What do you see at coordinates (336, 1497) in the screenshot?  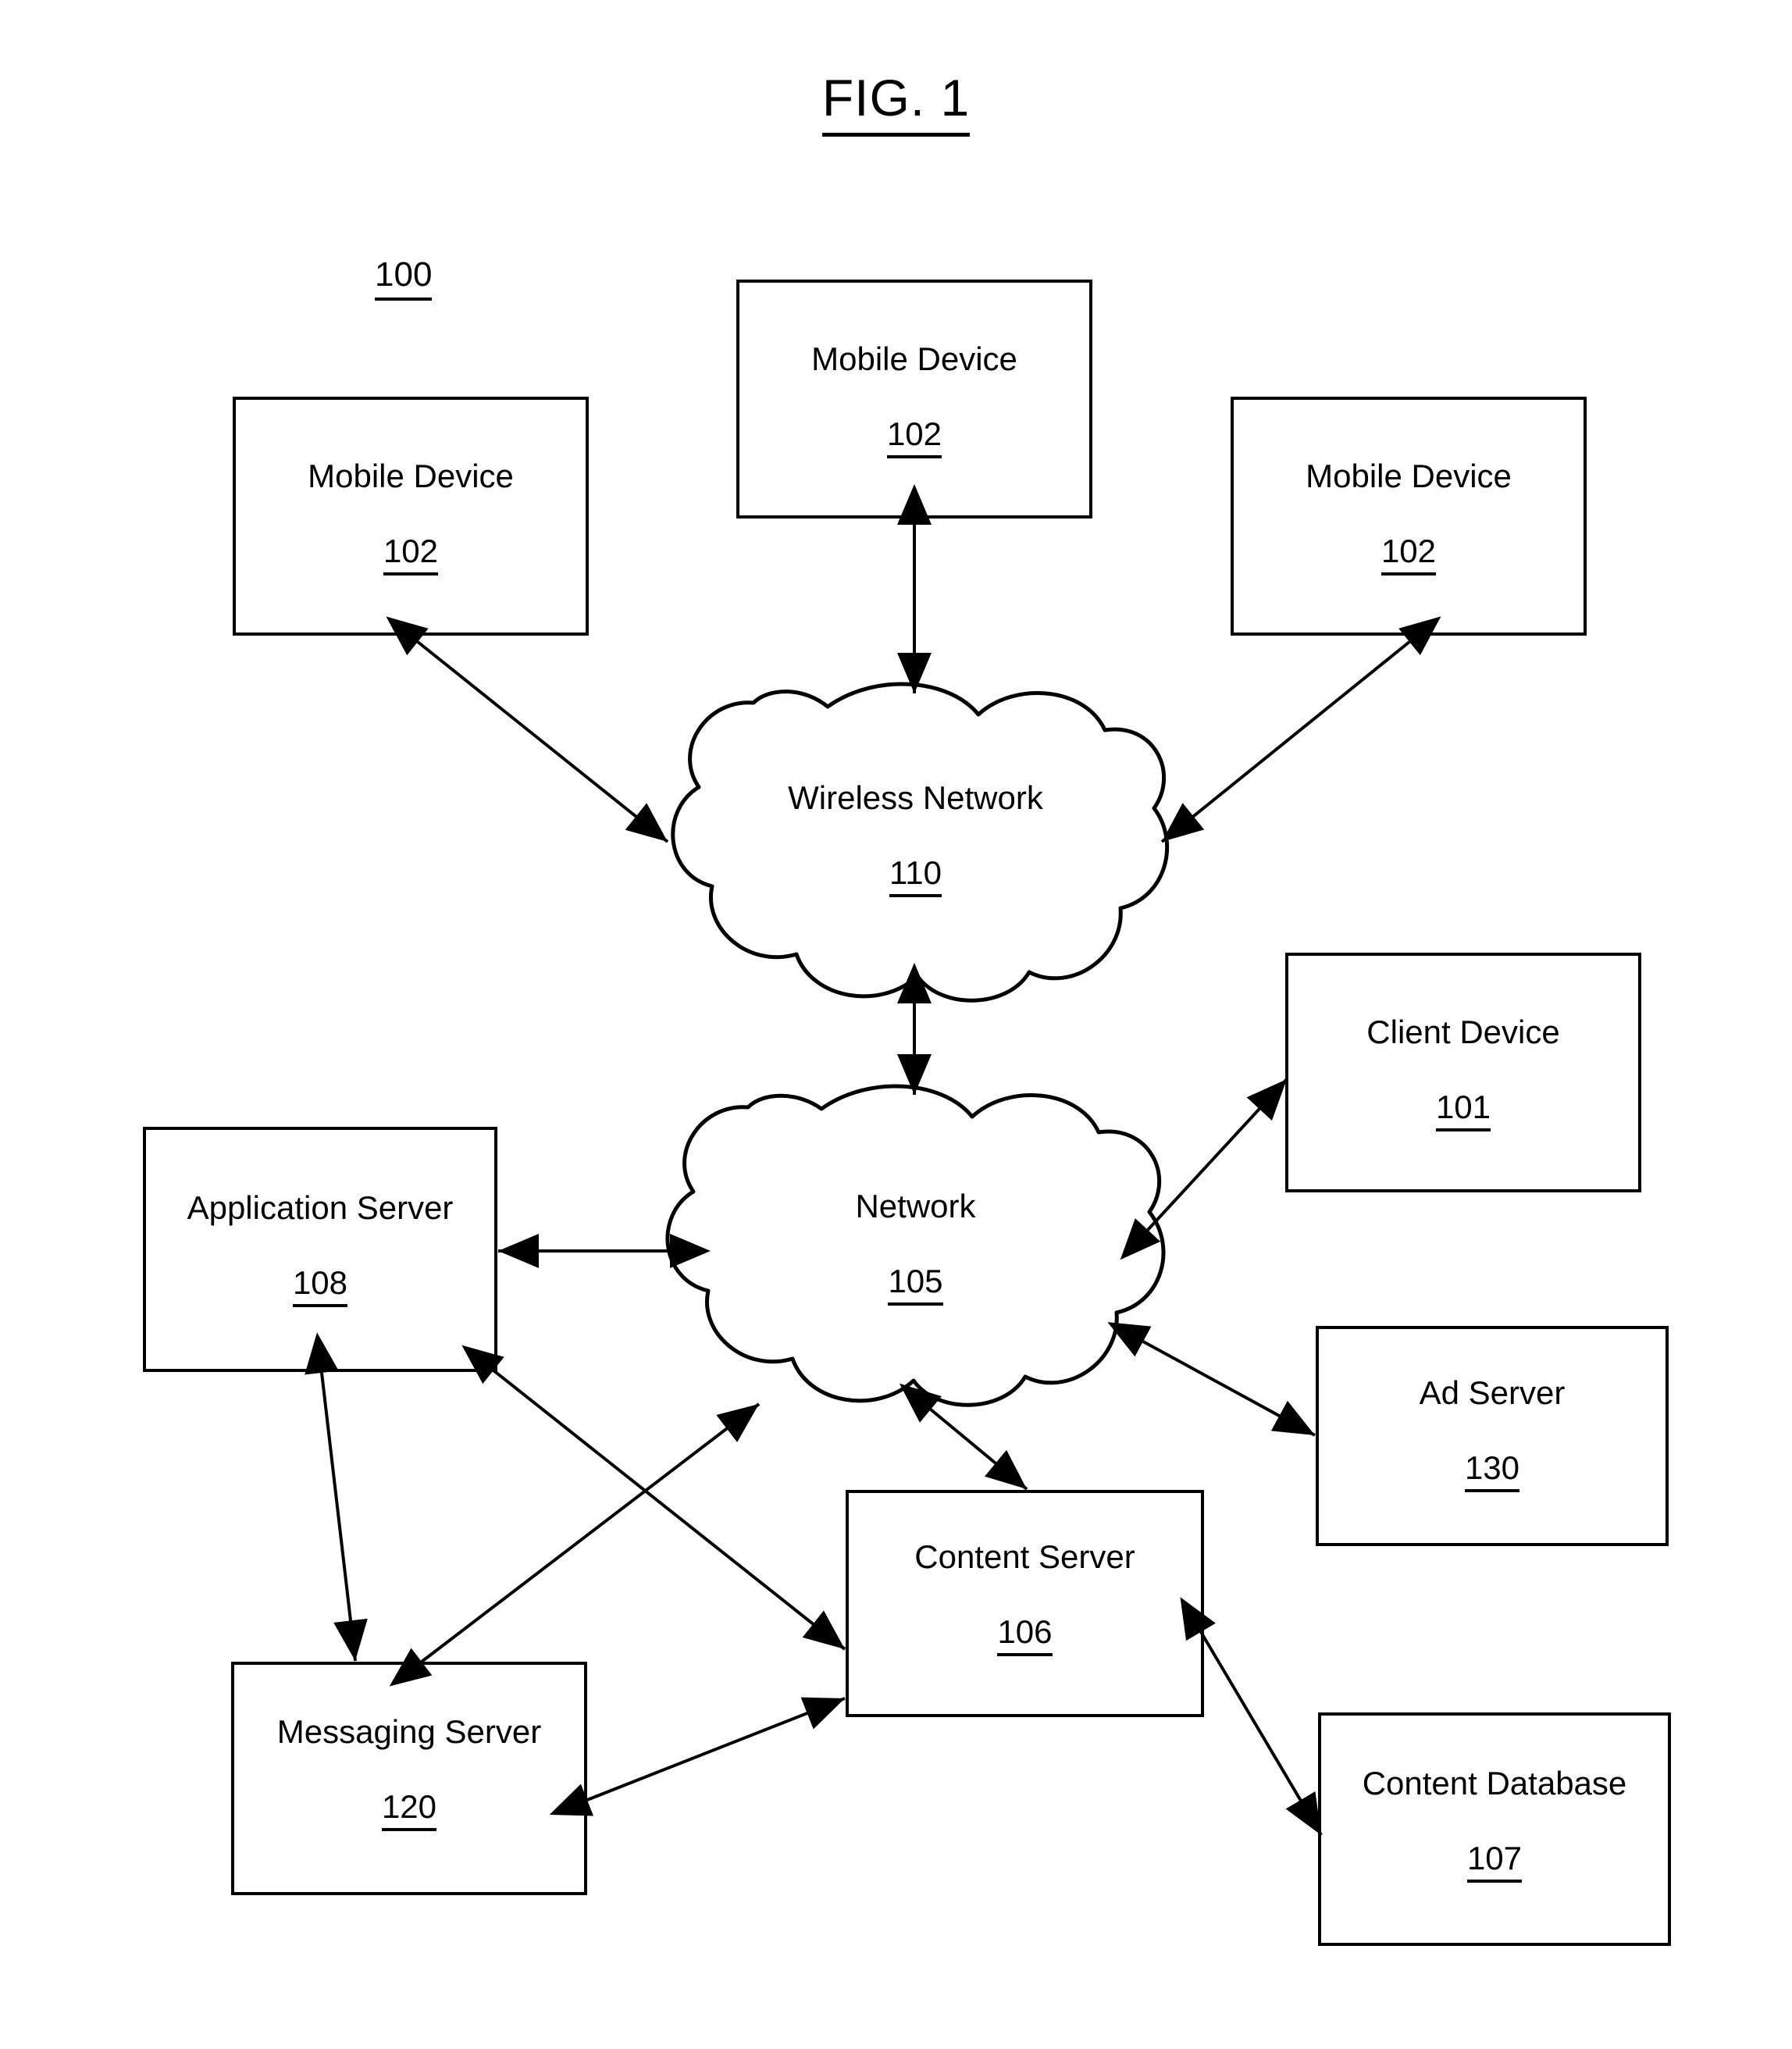 I see `conn-application-messaging` at bounding box center [336, 1497].